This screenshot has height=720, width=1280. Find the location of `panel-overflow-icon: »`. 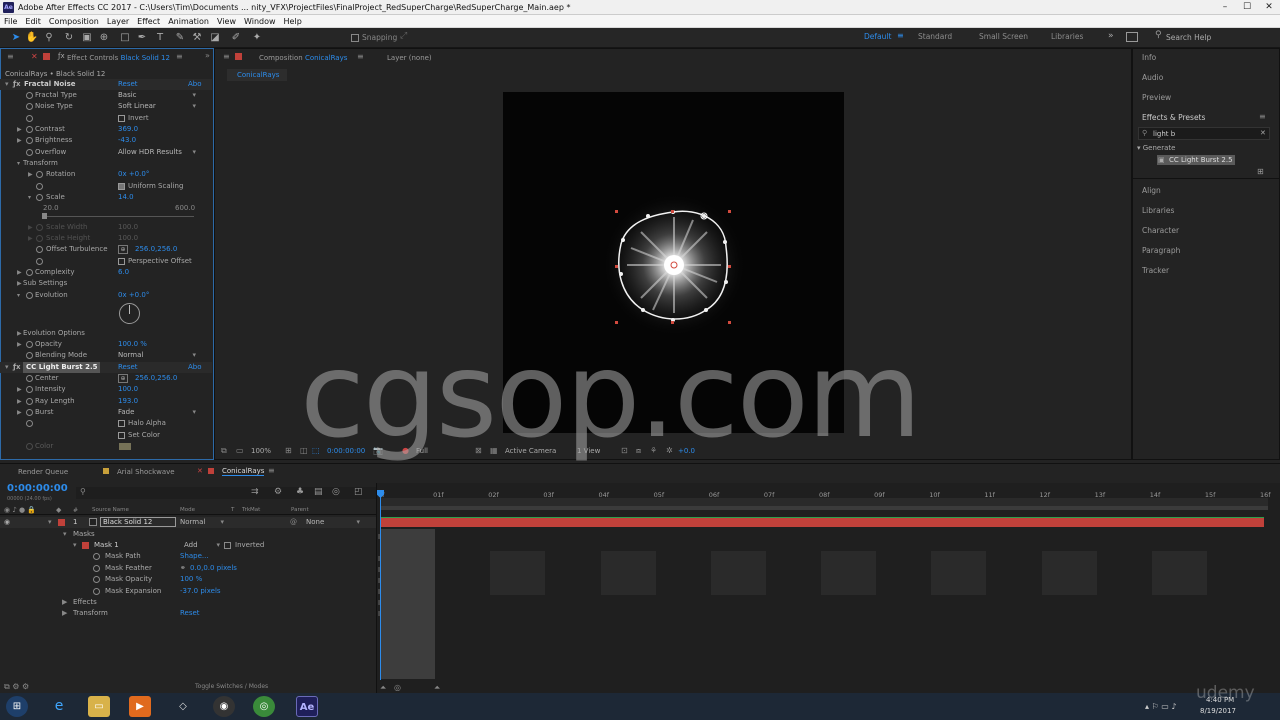

panel-overflow-icon: » is located at coordinates (207, 55).